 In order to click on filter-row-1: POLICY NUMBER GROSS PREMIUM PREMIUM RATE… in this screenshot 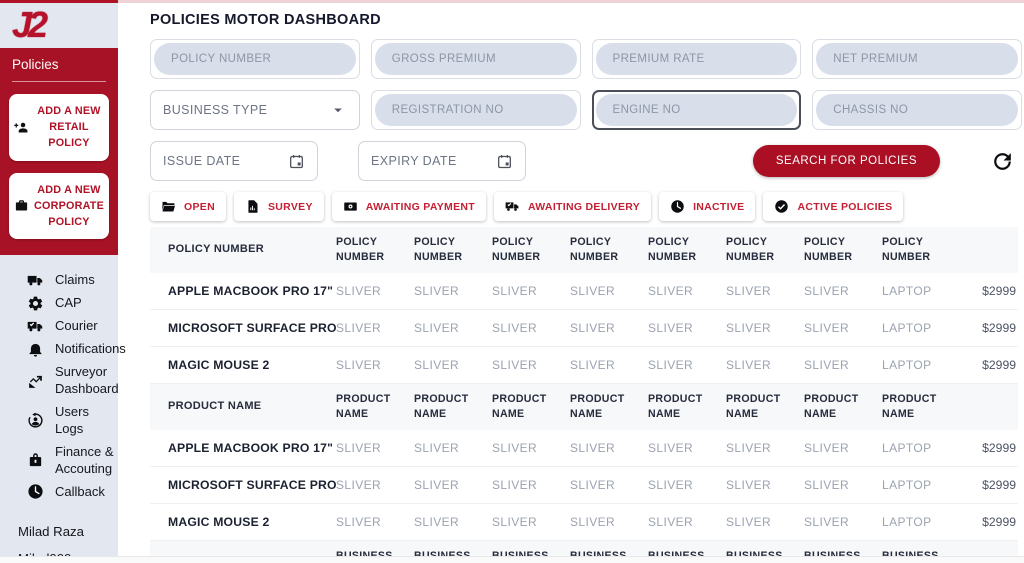, I will do `click(586, 59)`.